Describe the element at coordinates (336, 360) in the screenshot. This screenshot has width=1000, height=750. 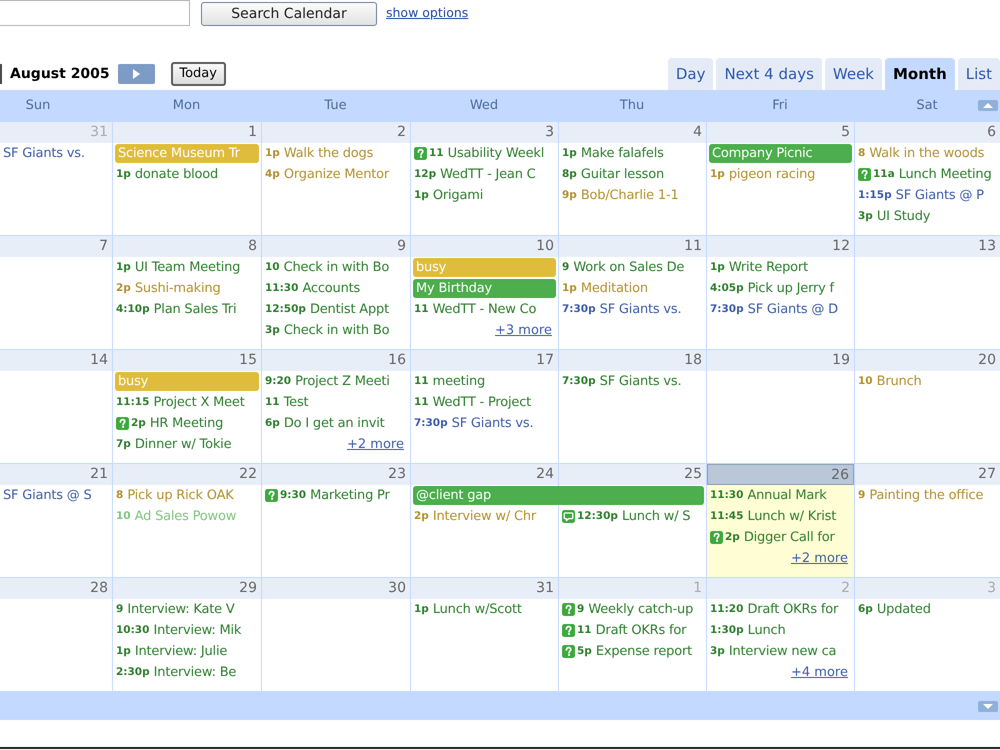
I see `date-header: 16` at that location.